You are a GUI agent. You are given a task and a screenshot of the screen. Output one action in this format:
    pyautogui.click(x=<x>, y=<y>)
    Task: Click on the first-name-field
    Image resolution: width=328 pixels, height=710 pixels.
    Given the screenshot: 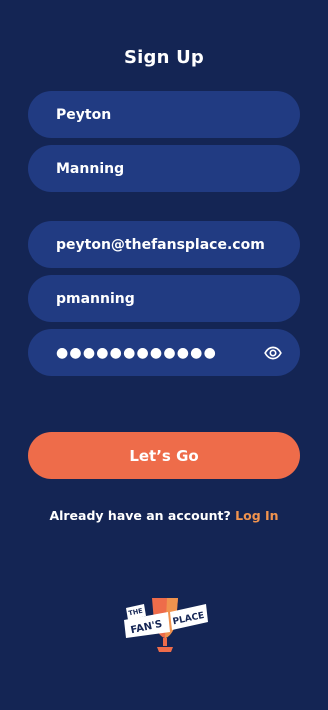 What is the action you would take?
    pyautogui.click(x=164, y=114)
    